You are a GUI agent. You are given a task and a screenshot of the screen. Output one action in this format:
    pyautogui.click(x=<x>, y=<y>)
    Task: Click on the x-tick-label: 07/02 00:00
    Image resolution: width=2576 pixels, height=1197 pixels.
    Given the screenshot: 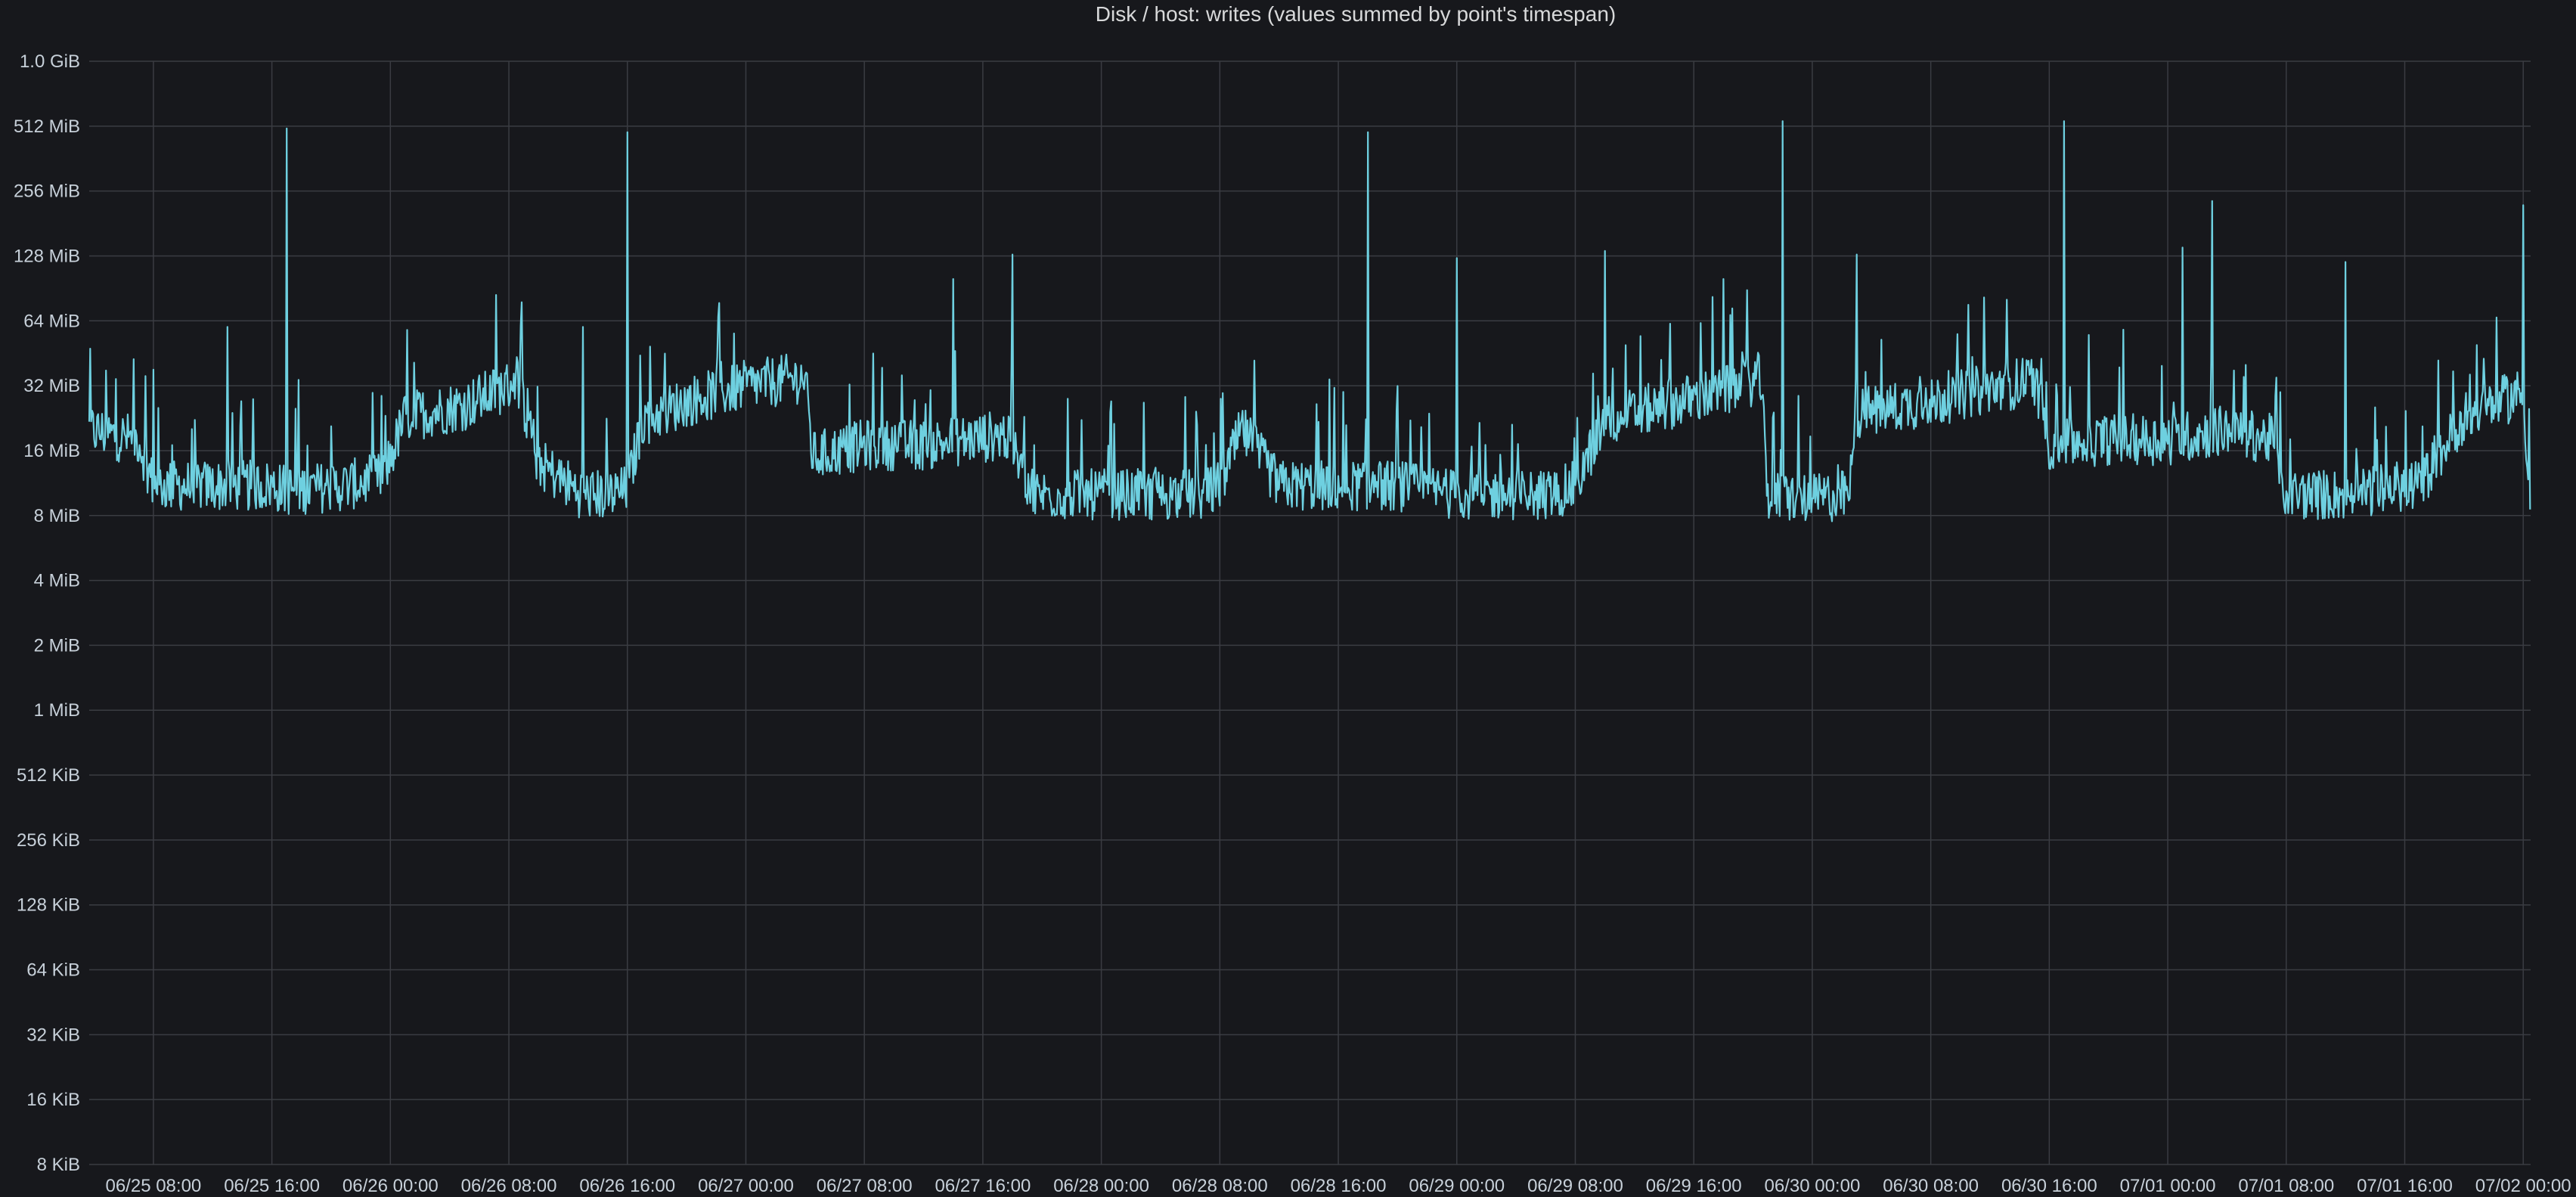 What is the action you would take?
    pyautogui.click(x=2523, y=1186)
    